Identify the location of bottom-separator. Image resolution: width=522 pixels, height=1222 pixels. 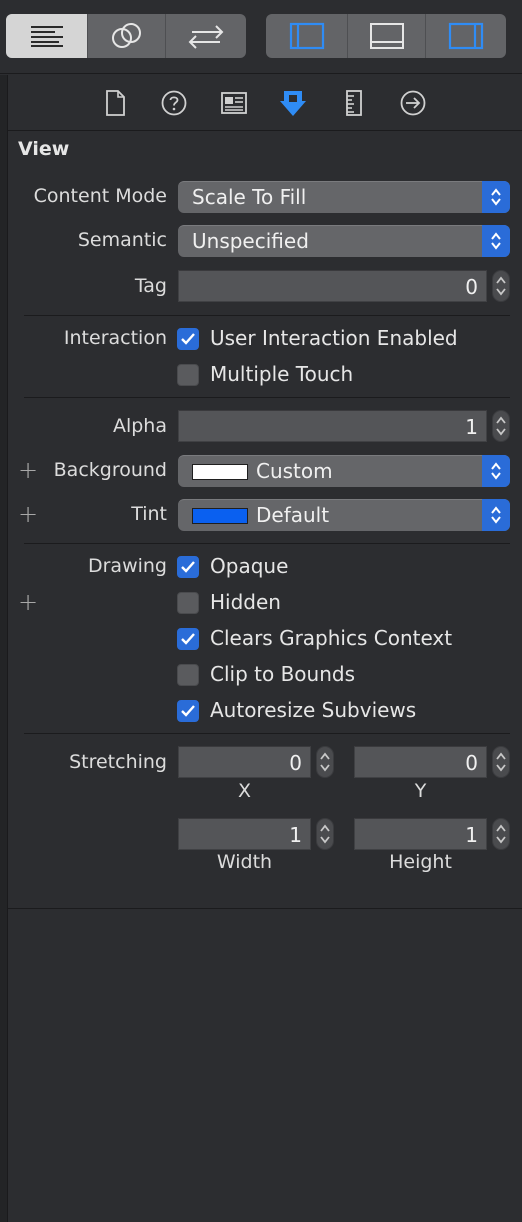
(265, 908).